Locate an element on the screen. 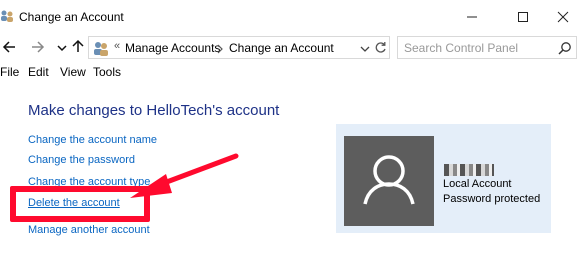 Image resolution: width=584 pixels, height=280 pixels. account-status: Password protected is located at coordinates (492, 199).